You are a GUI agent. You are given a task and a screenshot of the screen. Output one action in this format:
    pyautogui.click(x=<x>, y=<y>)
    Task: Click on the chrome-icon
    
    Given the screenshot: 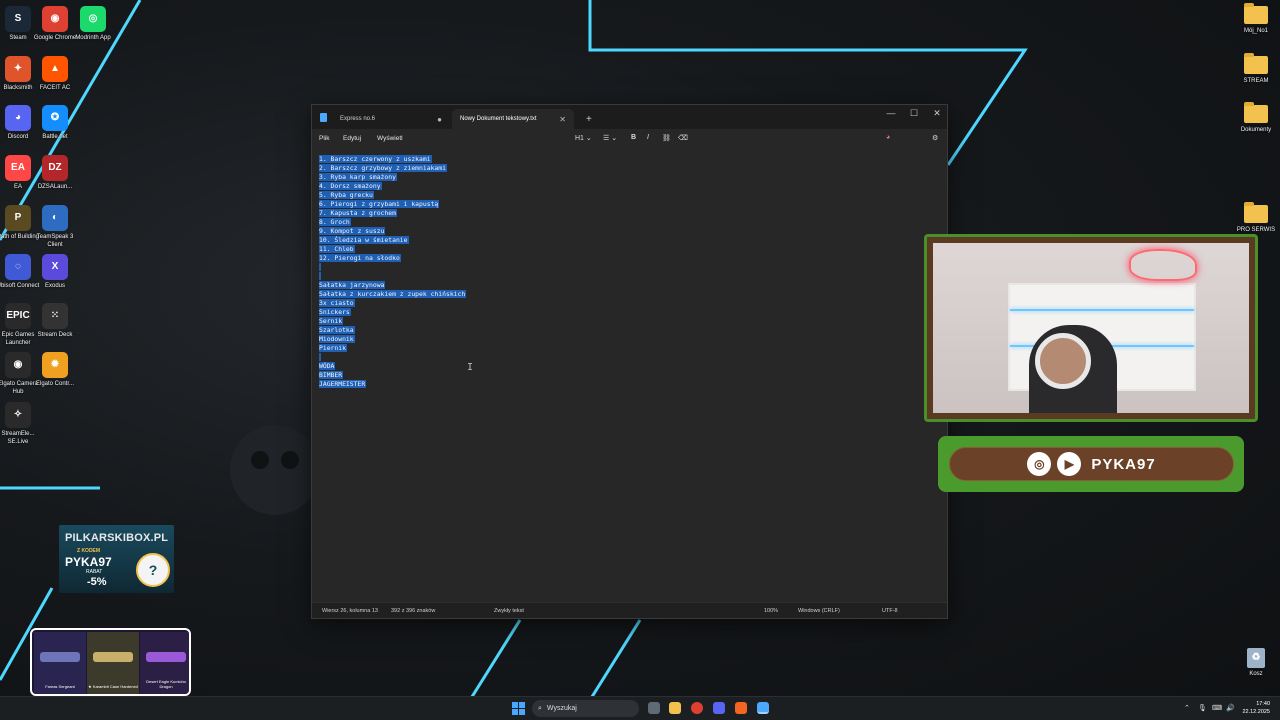 What is the action you would take?
    pyautogui.click(x=697, y=708)
    